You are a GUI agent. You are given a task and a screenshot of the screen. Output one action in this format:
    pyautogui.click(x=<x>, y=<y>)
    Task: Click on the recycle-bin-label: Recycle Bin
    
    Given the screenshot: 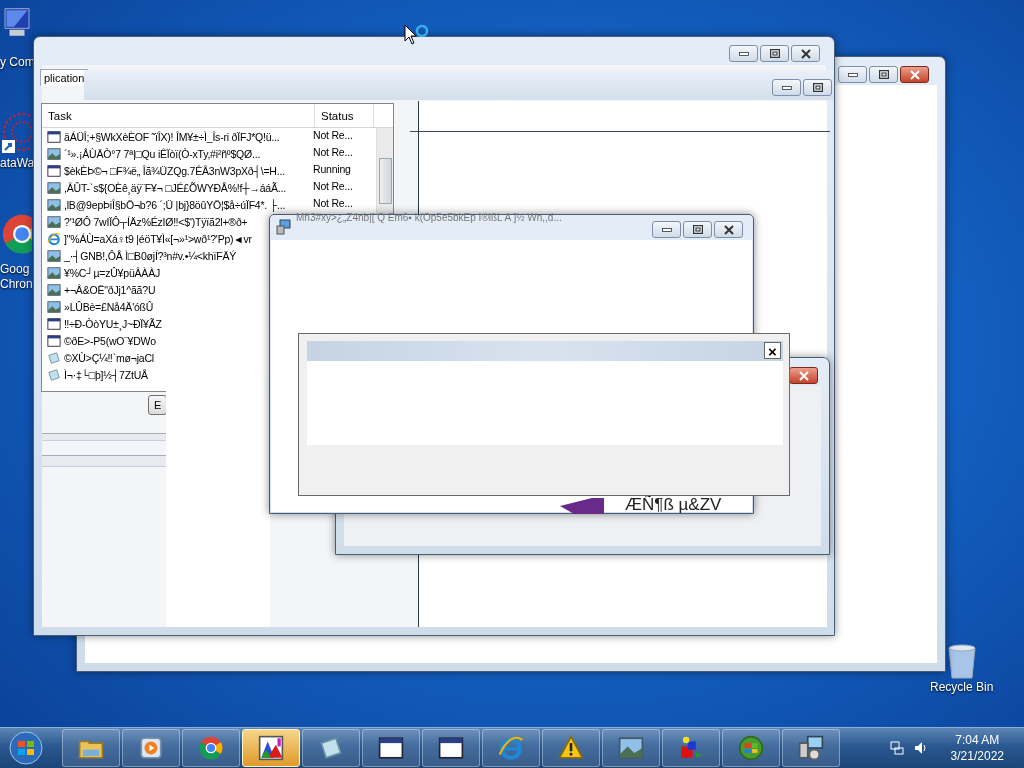 What is the action you would take?
    pyautogui.click(x=962, y=687)
    